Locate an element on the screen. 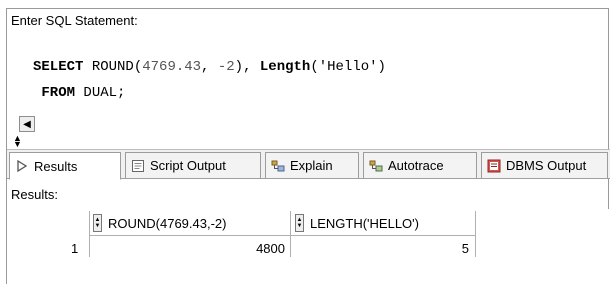  tab-label: Explain is located at coordinates (311, 165).